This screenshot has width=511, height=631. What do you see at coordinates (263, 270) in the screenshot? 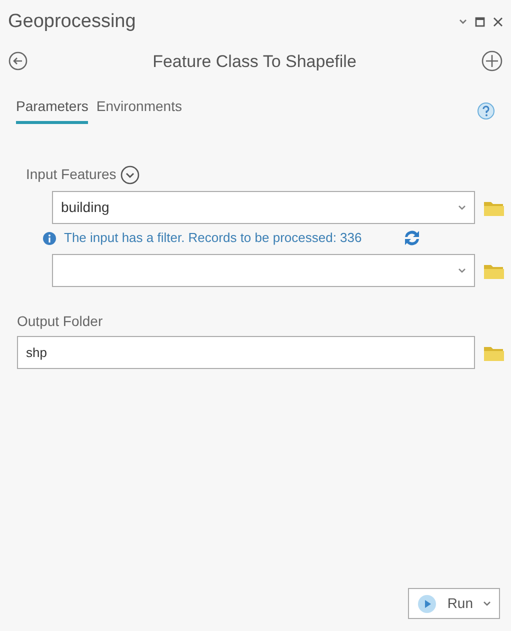
I see `input-features-field` at bounding box center [263, 270].